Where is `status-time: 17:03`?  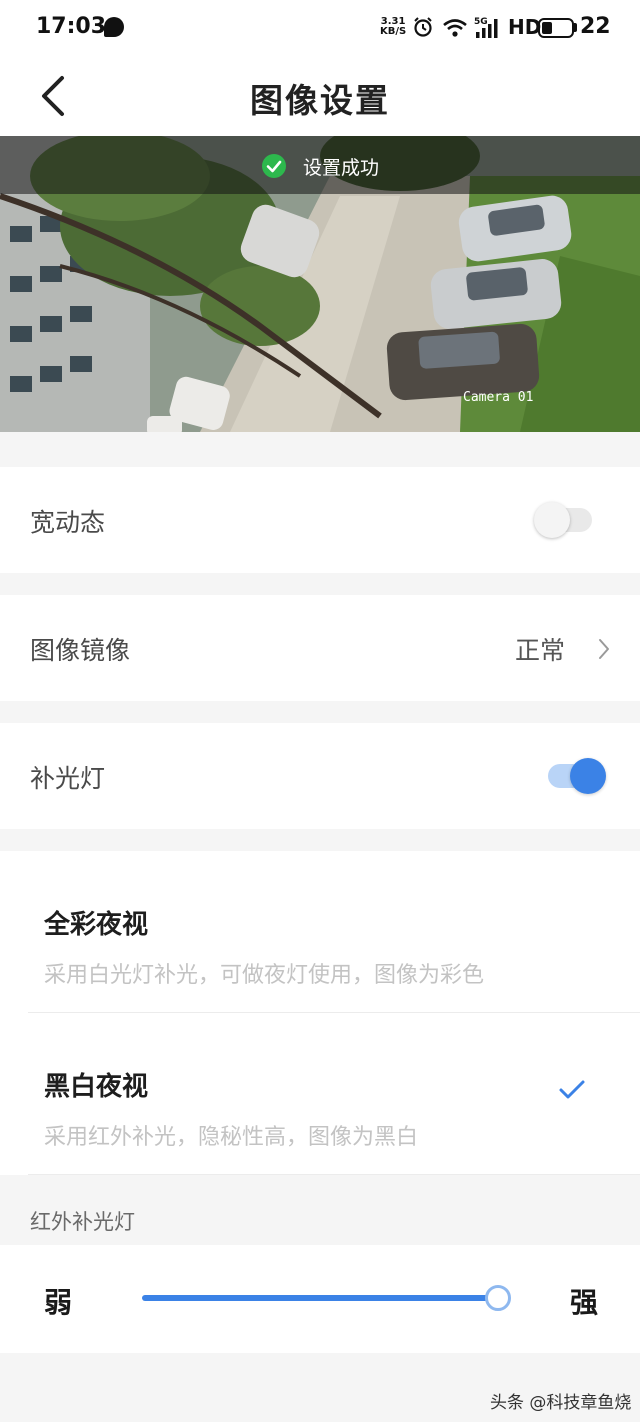 status-time: 17:03 is located at coordinates (71, 26).